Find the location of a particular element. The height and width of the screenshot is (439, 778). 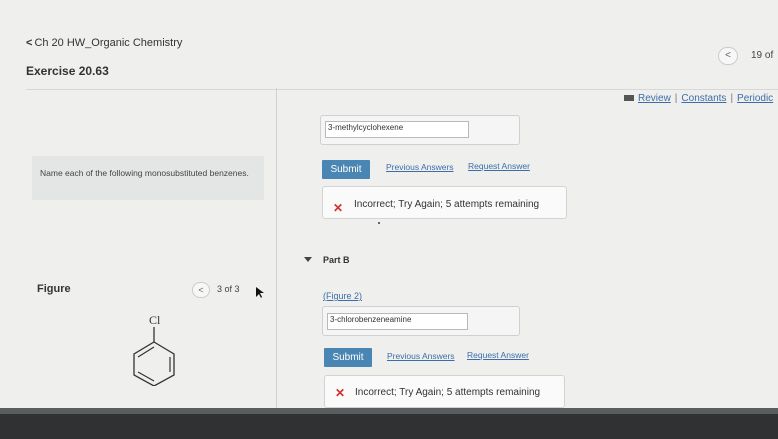

mouse-cursor-icon is located at coordinates (260, 292).